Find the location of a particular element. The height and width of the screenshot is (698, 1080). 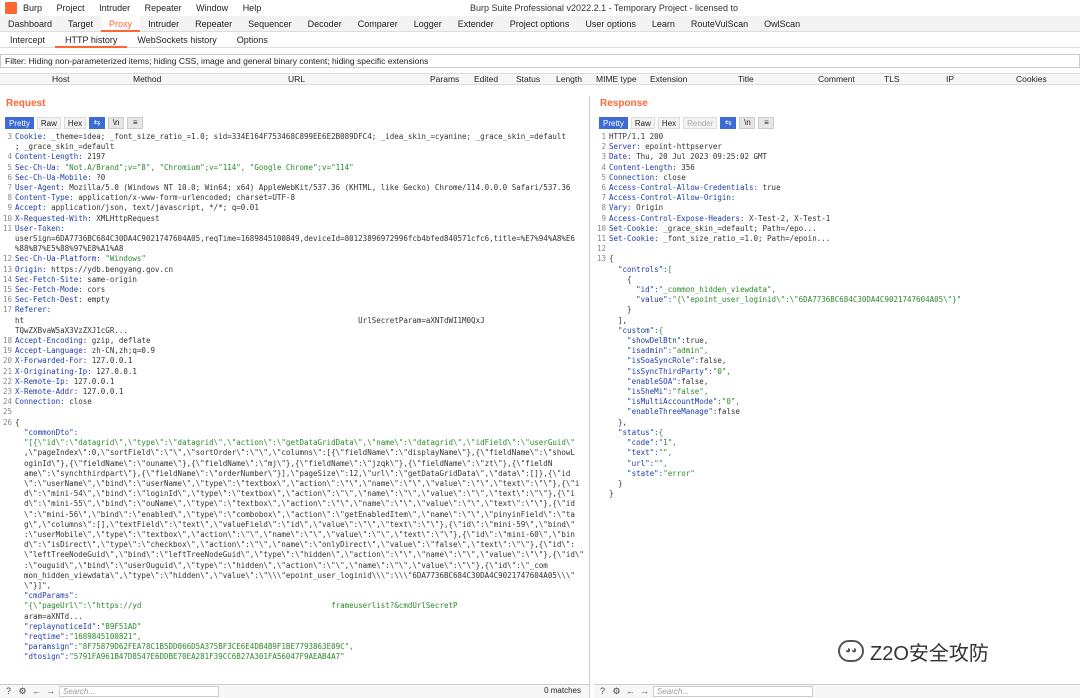

code-value: zh-CN,zh;q=0.9 is located at coordinates (123, 351).